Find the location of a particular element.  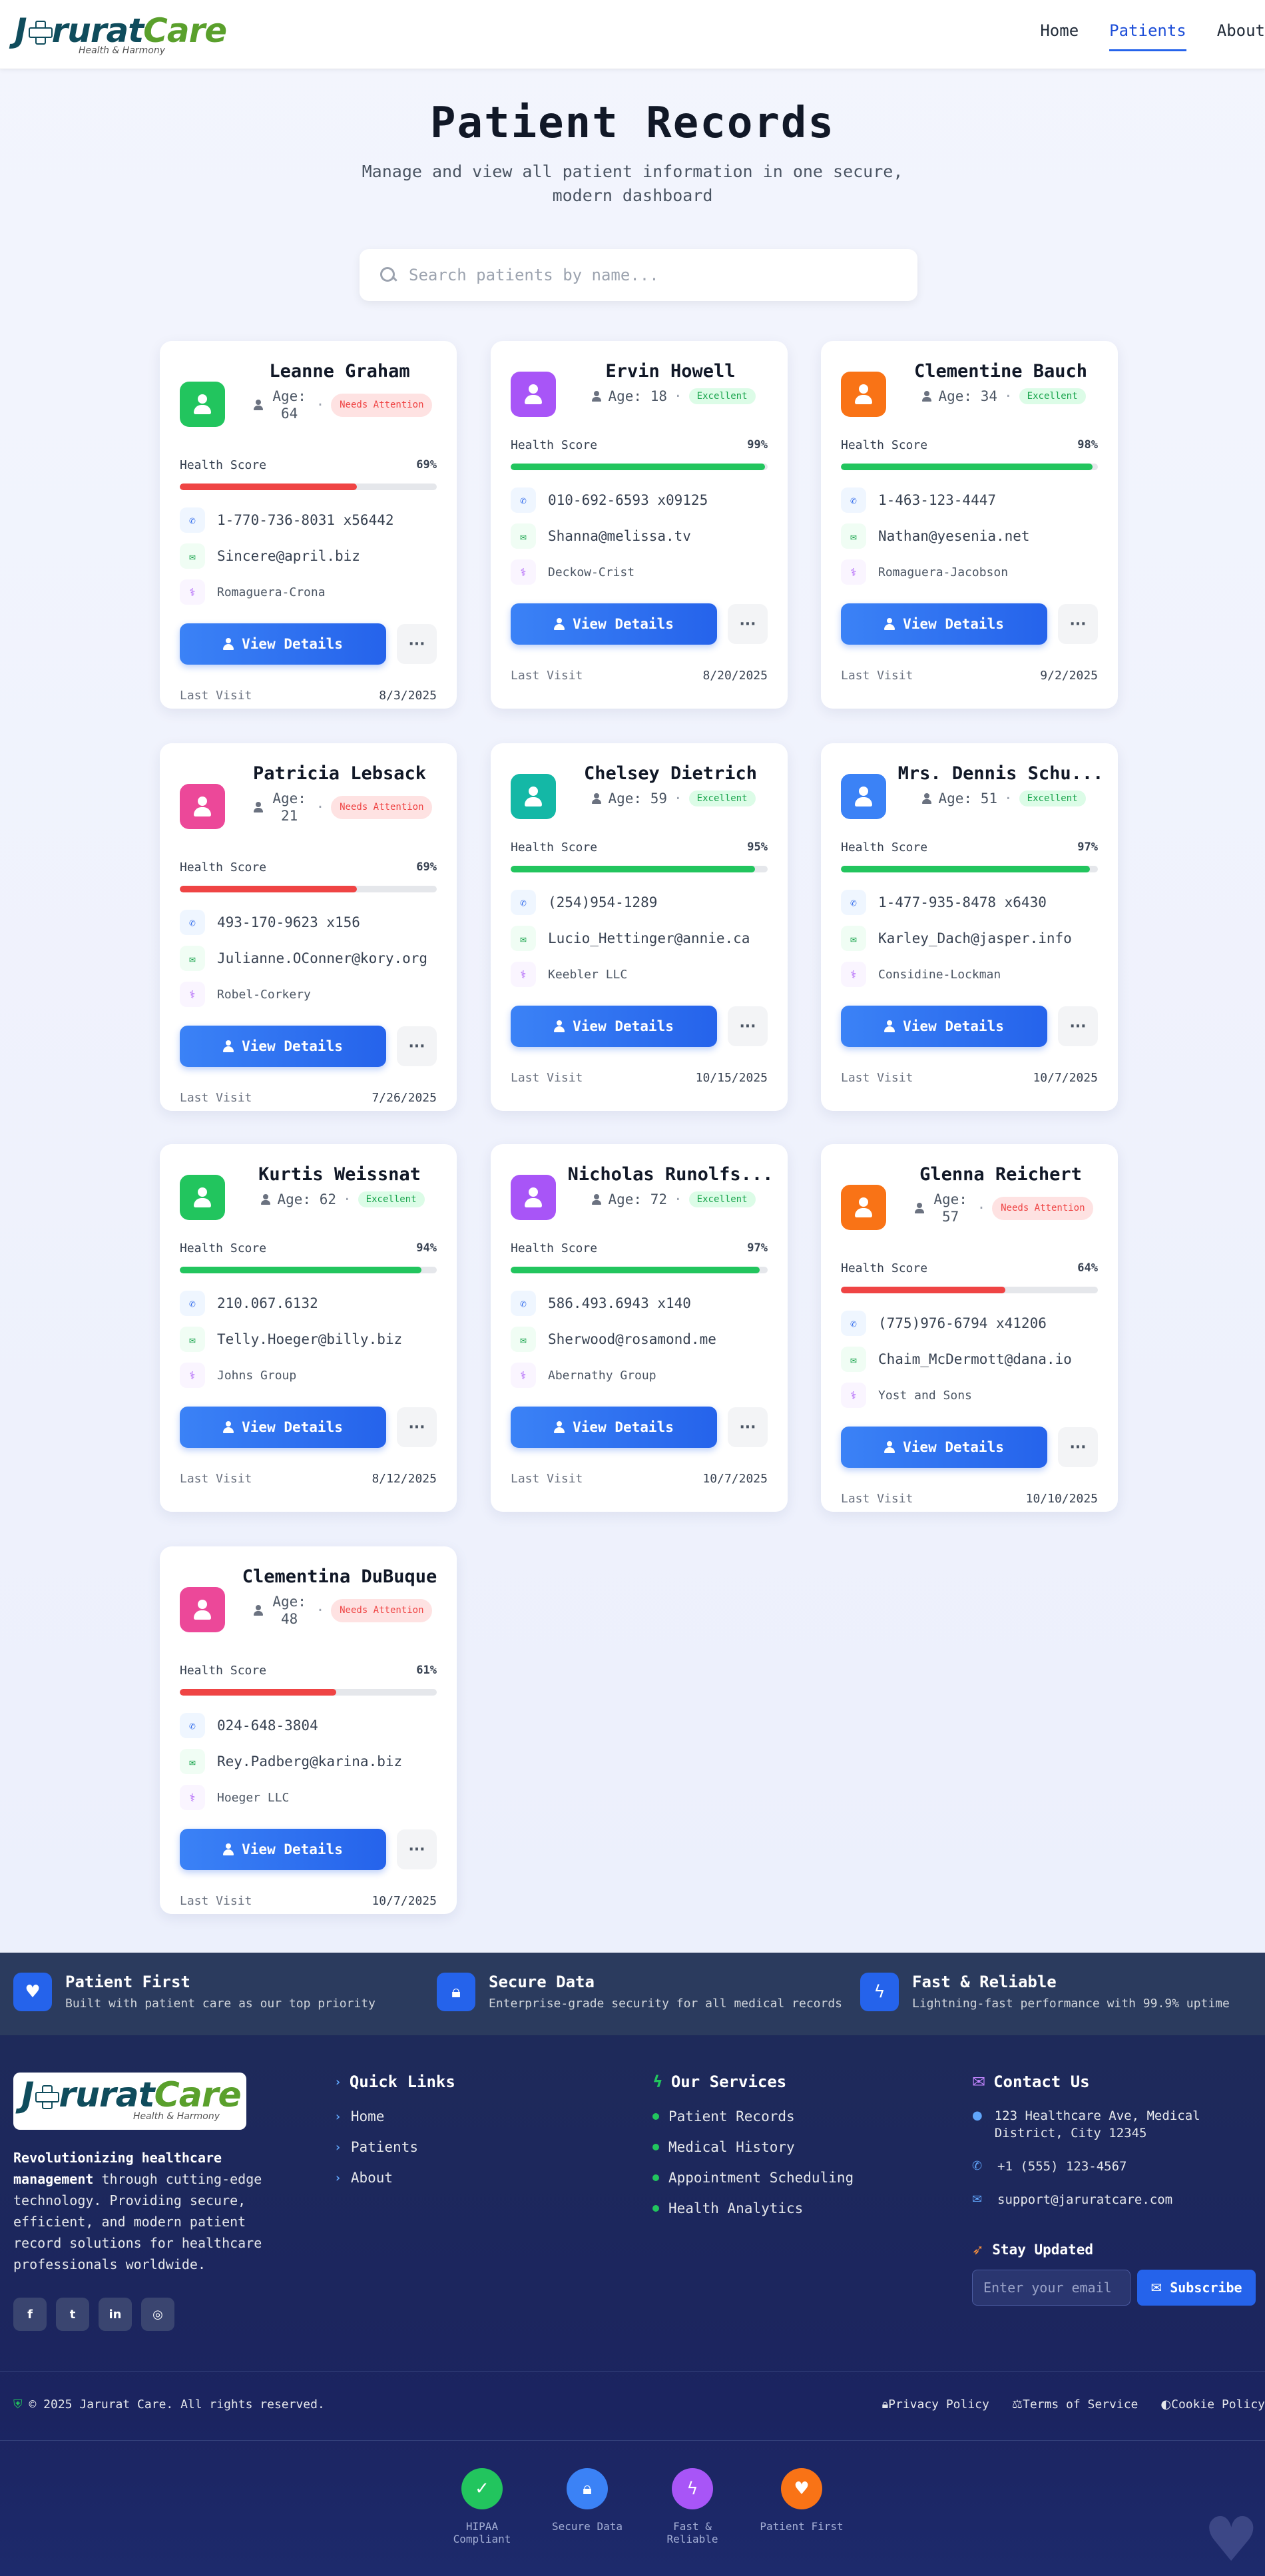

footer-link-about: › About is located at coordinates (394, 2178).